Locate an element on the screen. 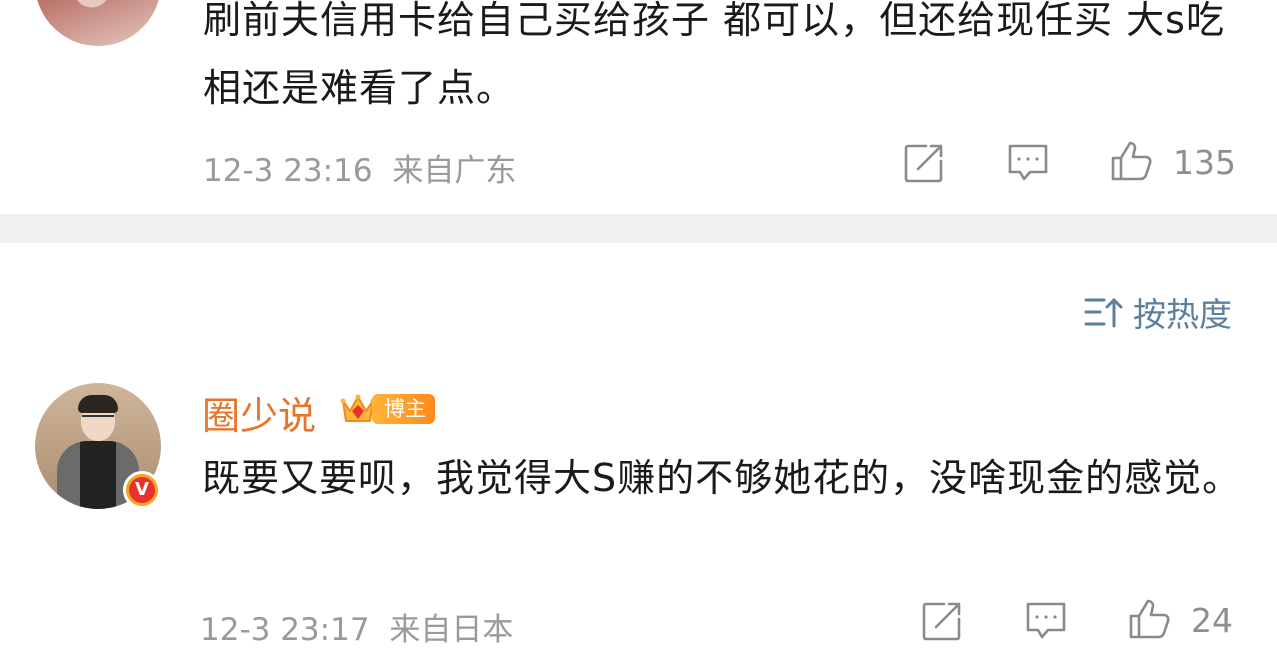 This screenshot has height=649, width=1277. comment-text: 刷前夫信用卡给自己买给孩子 都可以，但还给现任买 大s吃相还是难看了点。 is located at coordinates (714, 55).